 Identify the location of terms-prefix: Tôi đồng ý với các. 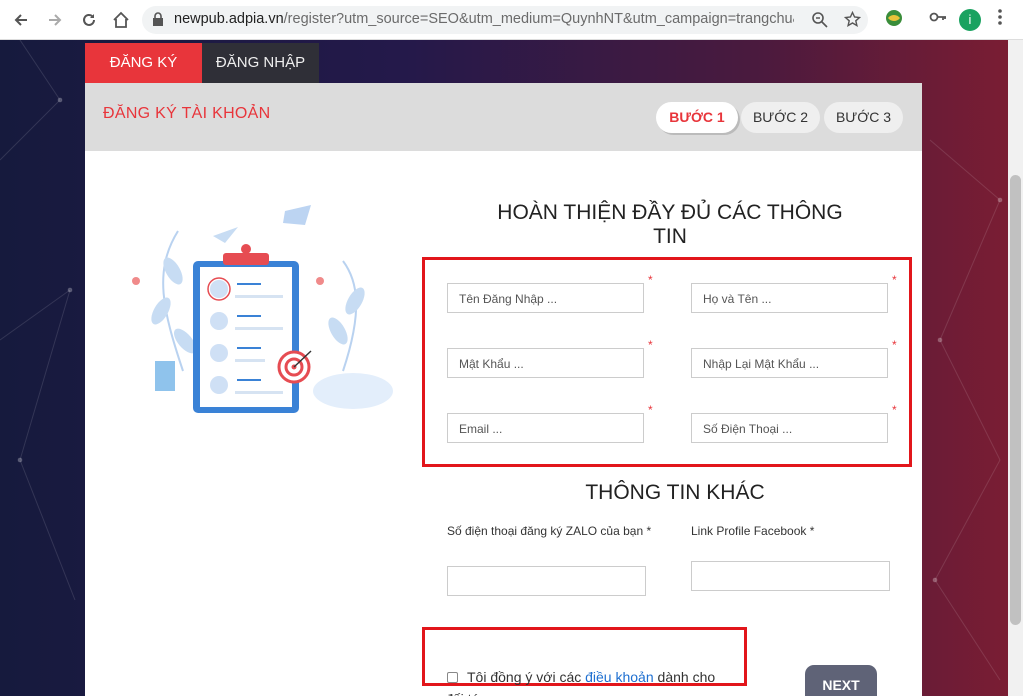
(526, 677).